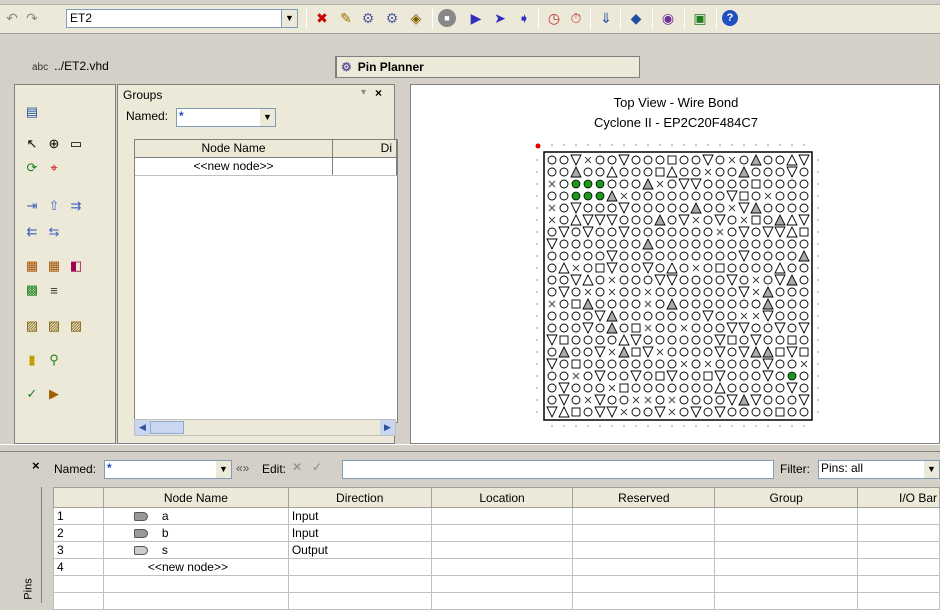 This screenshot has width=940, height=610. What do you see at coordinates (317, 467) in the screenshot?
I see `accept-edit-icon: ✓` at bounding box center [317, 467].